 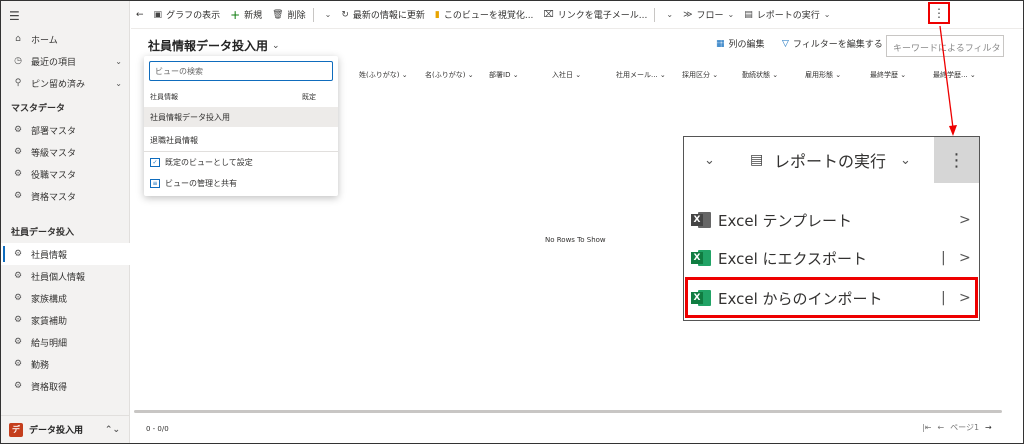 I want to click on callout-arrow, so click(x=948, y=80).